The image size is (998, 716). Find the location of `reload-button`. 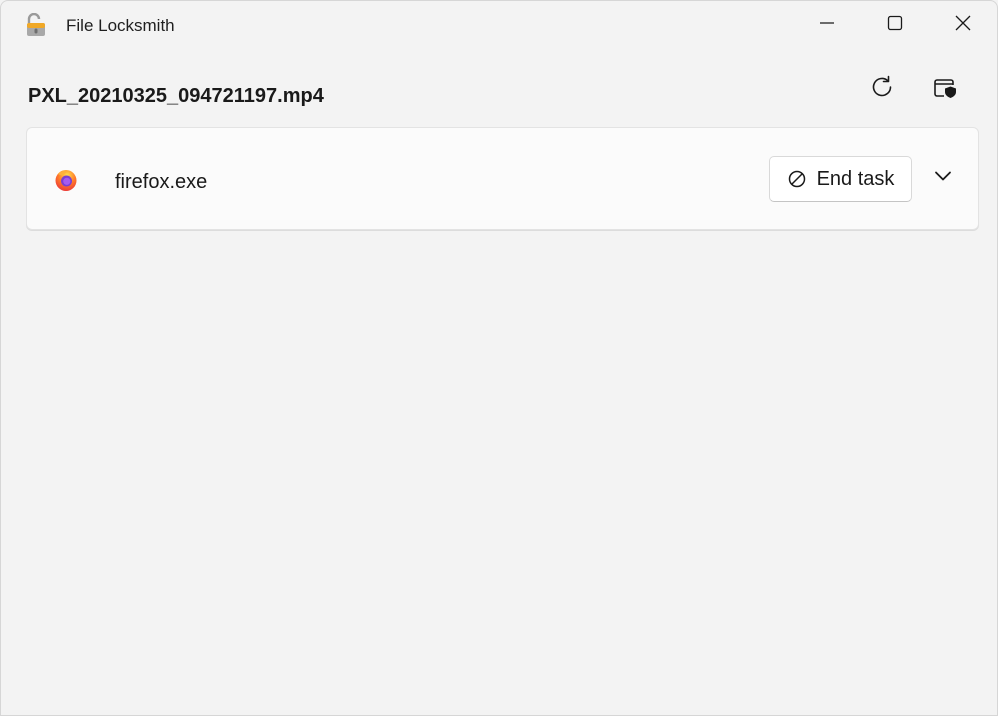

reload-button is located at coordinates (882, 89).